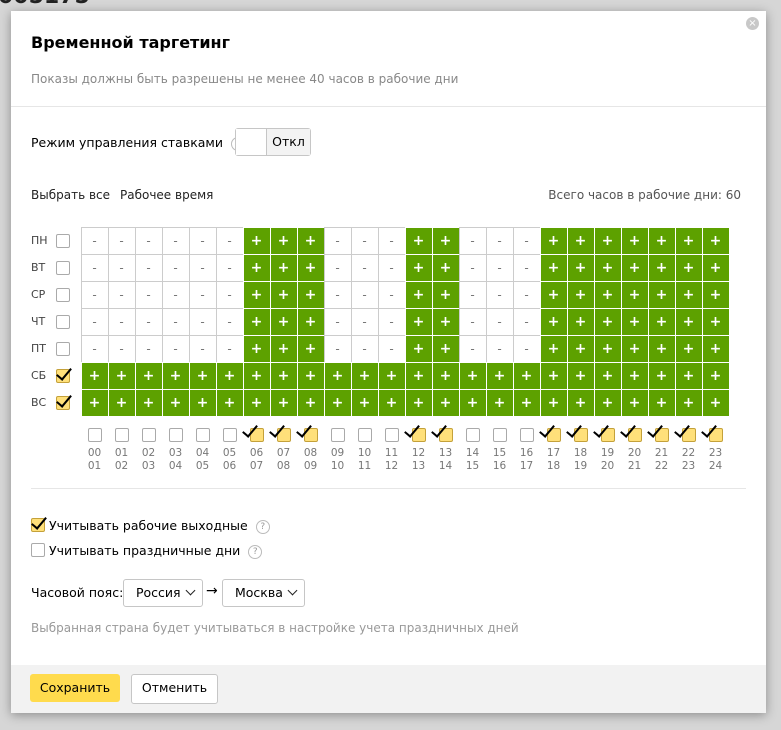 This screenshot has height=730, width=781. Describe the element at coordinates (38, 550) in the screenshot. I see `holidays-checkbox` at that location.